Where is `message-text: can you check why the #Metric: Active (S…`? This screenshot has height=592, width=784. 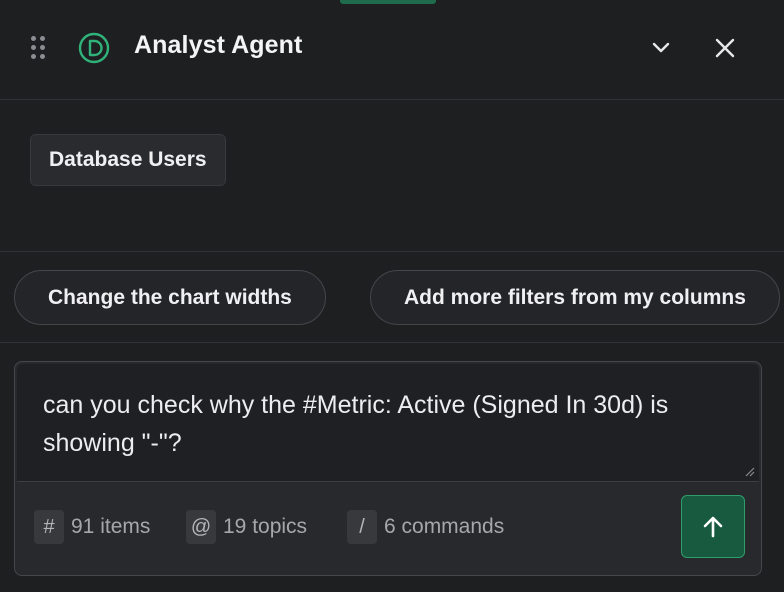 message-text: can you check why the #Metric: Active (S… is located at coordinates (356, 424).